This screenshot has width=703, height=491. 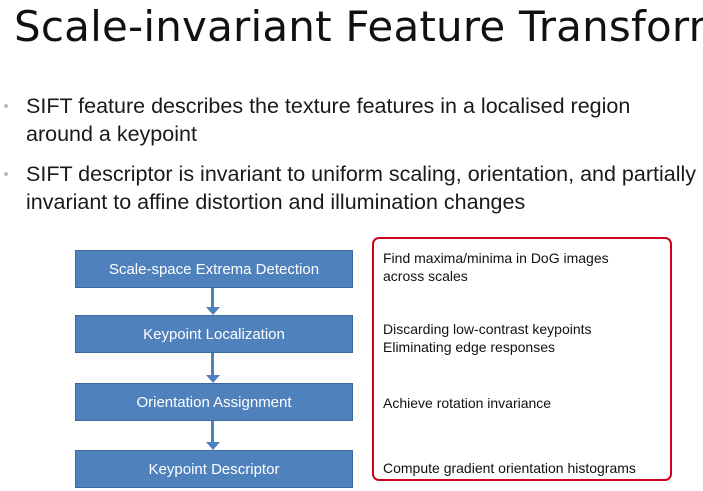 I want to click on slide-title: Scale-invariant Feature Transform, so click(x=358, y=26).